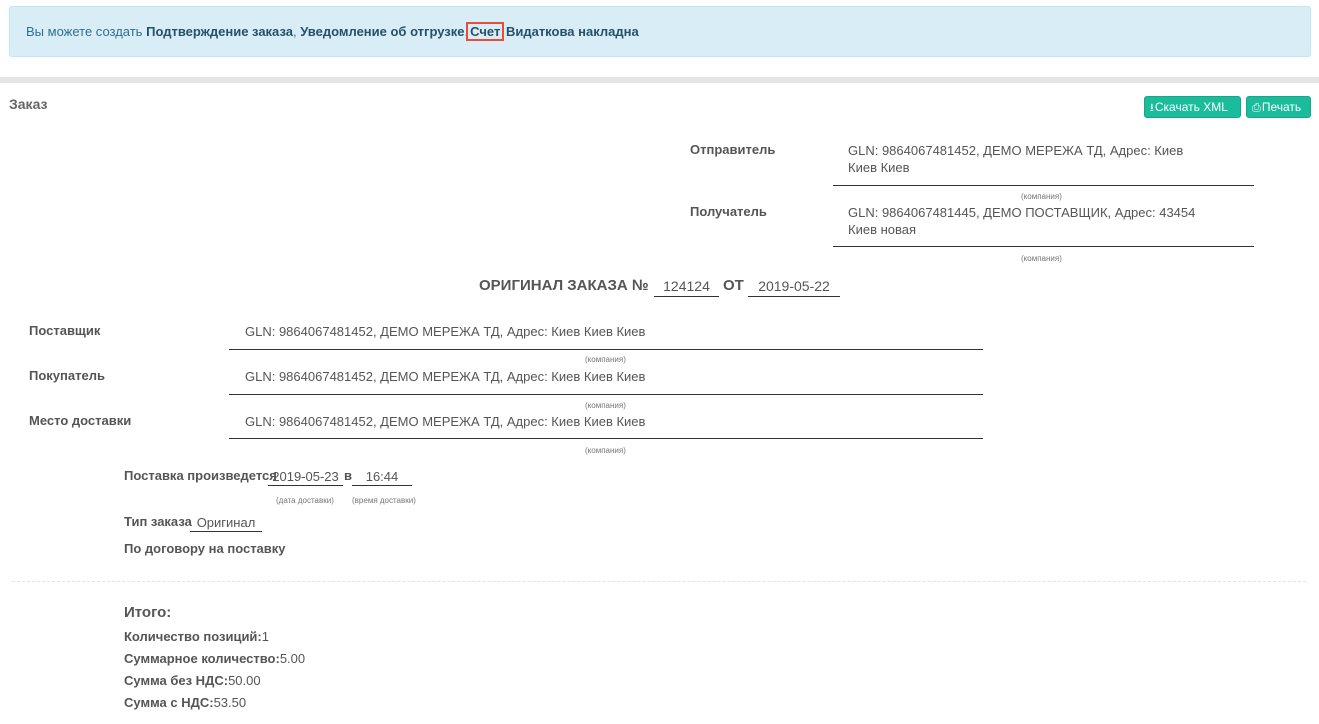 This screenshot has height=724, width=1319. What do you see at coordinates (305, 477) in the screenshot?
I see `delivery-date: 2019-05-23` at bounding box center [305, 477].